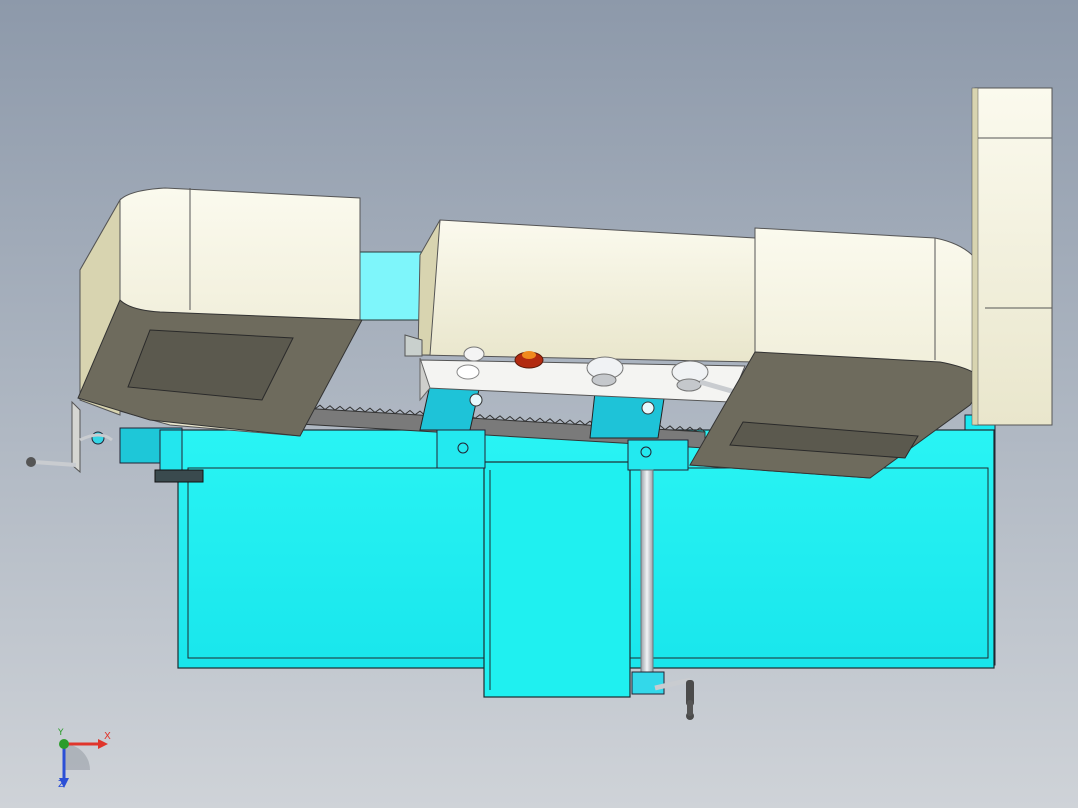 The height and width of the screenshot is (808, 1078). I want to click on motor-housing, so click(1012, 256).